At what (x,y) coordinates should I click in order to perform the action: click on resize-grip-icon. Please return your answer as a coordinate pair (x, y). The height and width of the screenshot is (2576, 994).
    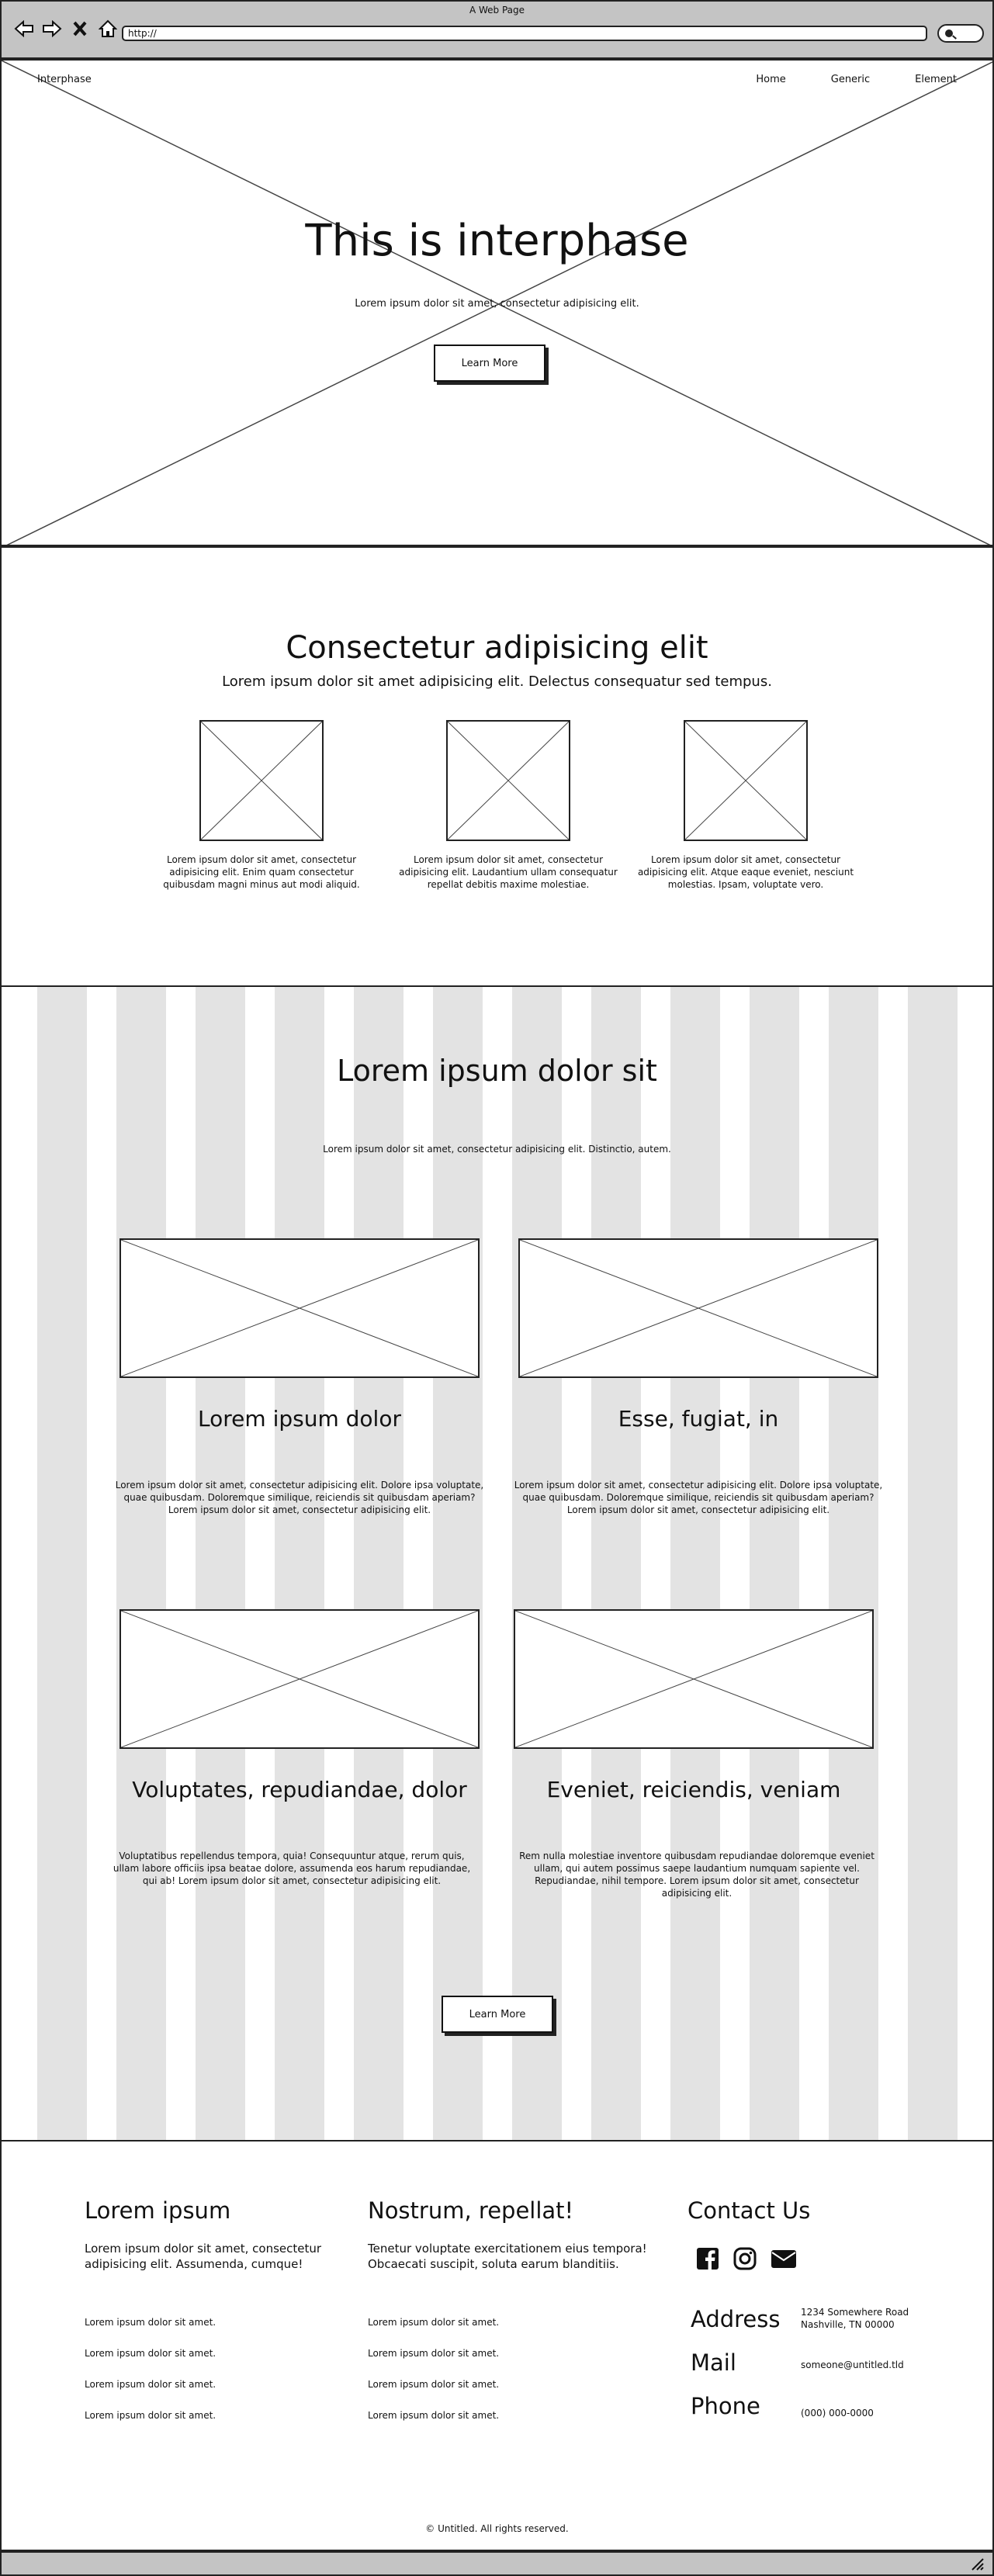
    Looking at the image, I should click on (978, 2565).